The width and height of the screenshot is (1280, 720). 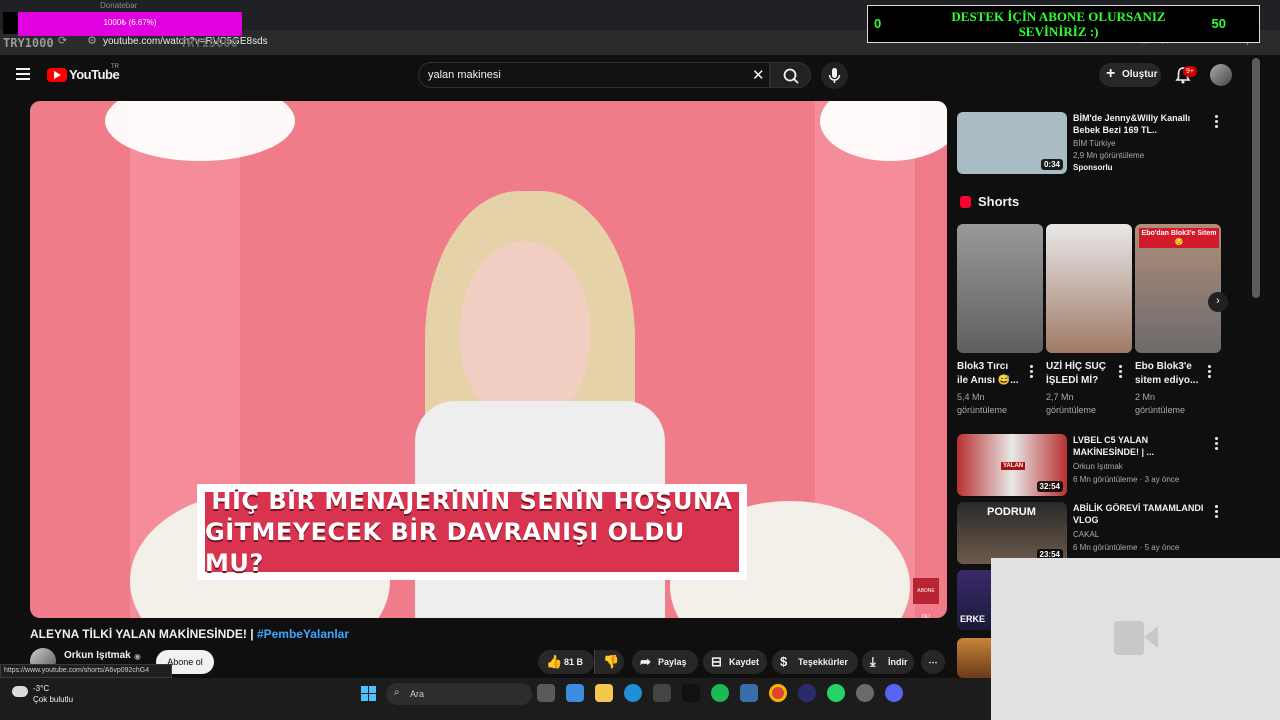 What do you see at coordinates (1012, 143) in the screenshot?
I see `ad-thumbnail: 0:34` at bounding box center [1012, 143].